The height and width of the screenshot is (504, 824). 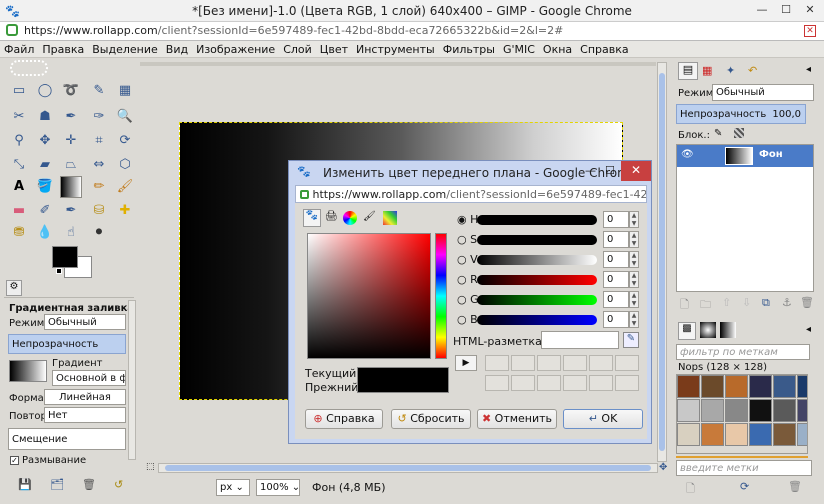 I want to click on delete-pattern-icon: 🗑, so click(x=795, y=486).